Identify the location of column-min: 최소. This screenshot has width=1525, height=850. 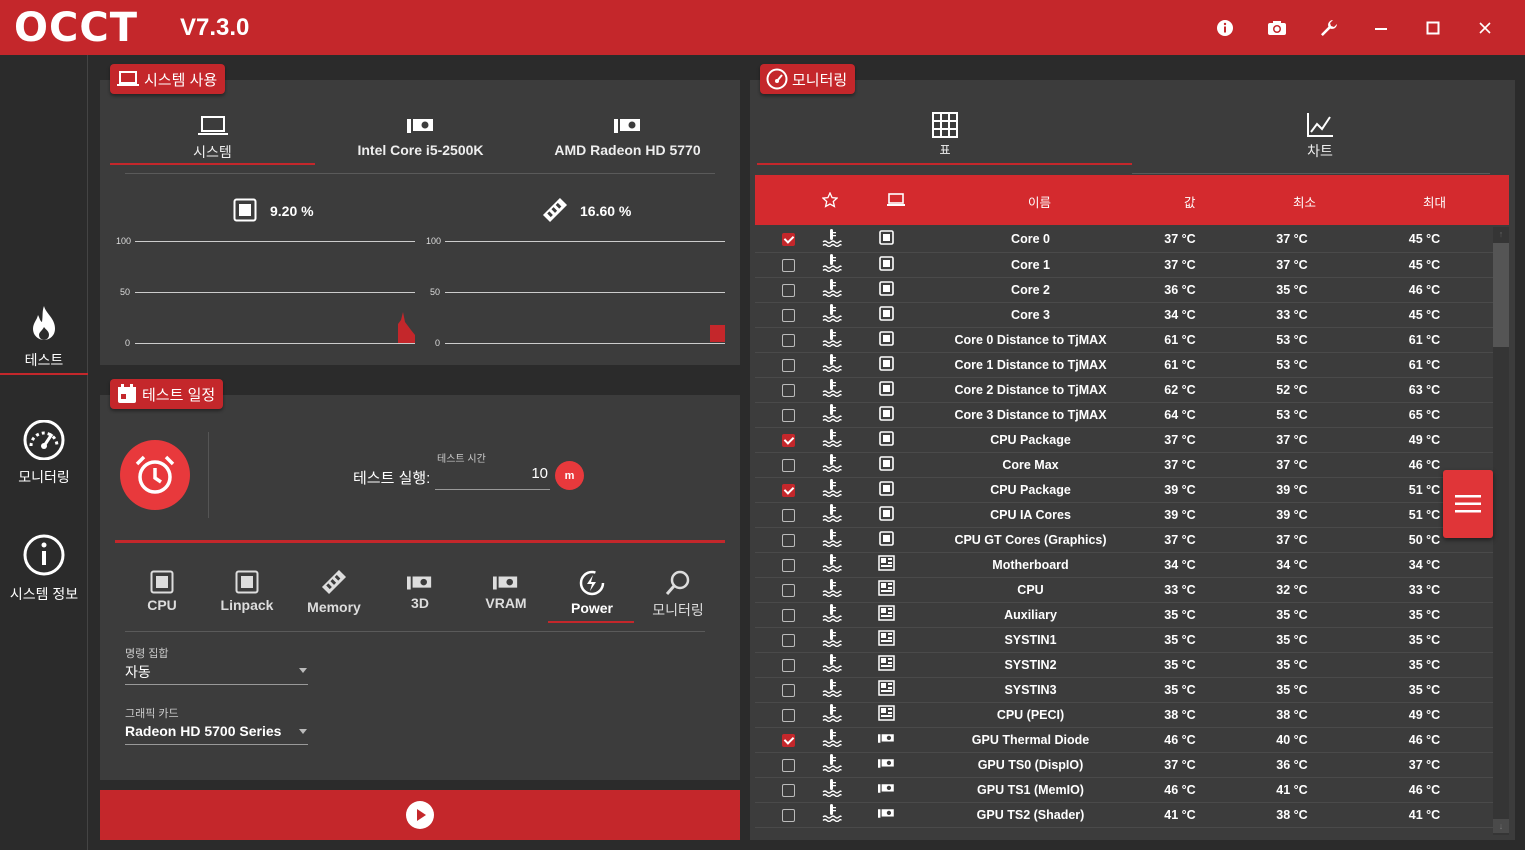
(1304, 201).